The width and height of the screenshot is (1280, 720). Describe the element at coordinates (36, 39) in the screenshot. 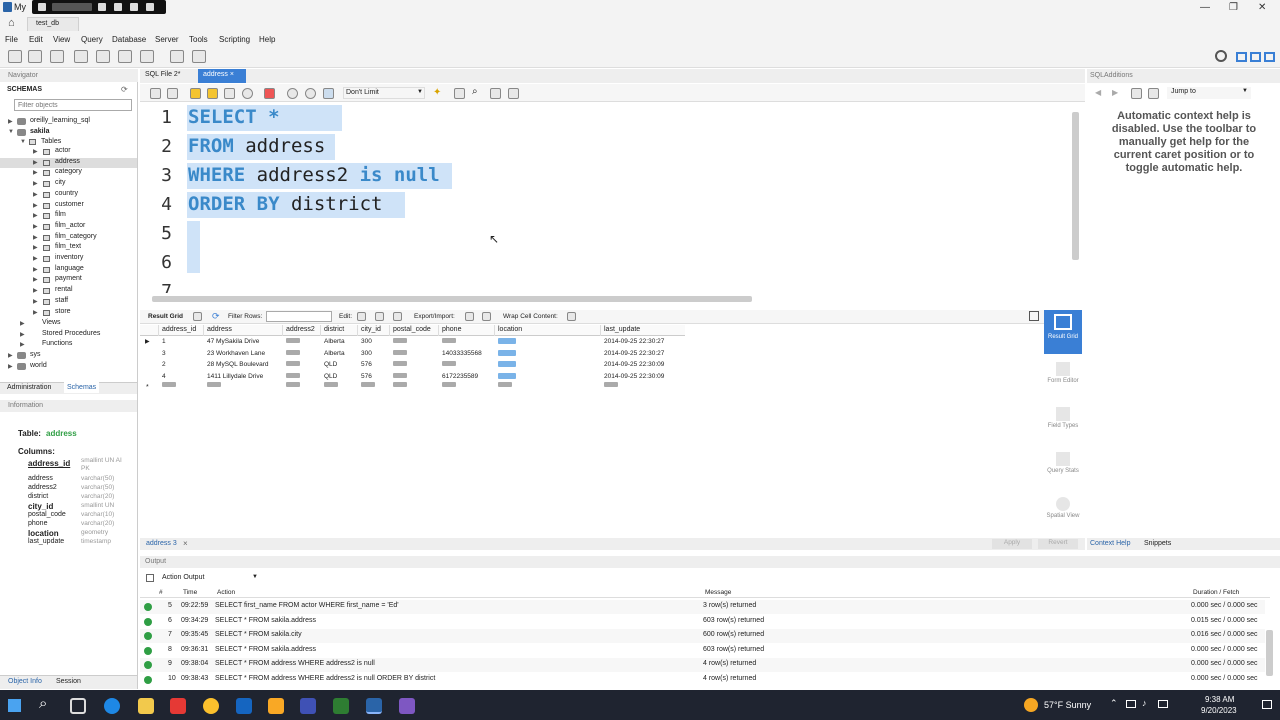

I see `menu-edit: Edit` at that location.